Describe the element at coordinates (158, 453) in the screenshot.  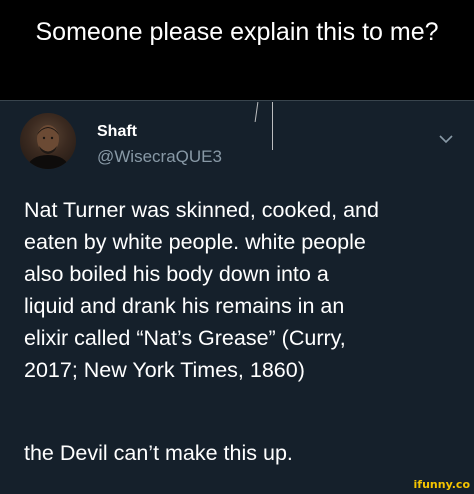
I see `tweet-text-closing: the Devil can’t make this up.` at that location.